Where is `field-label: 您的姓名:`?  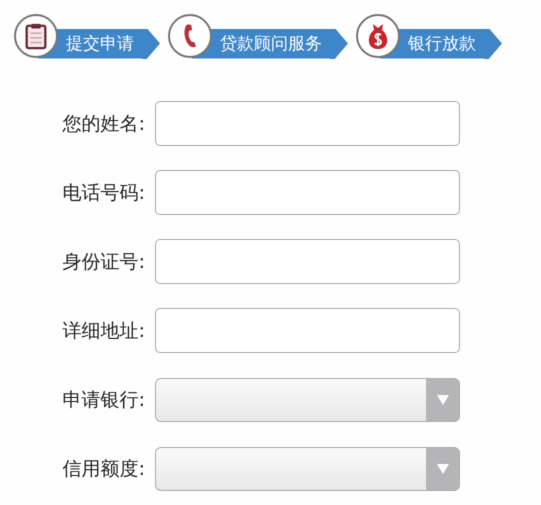 field-label: 您的姓名: is located at coordinates (104, 124).